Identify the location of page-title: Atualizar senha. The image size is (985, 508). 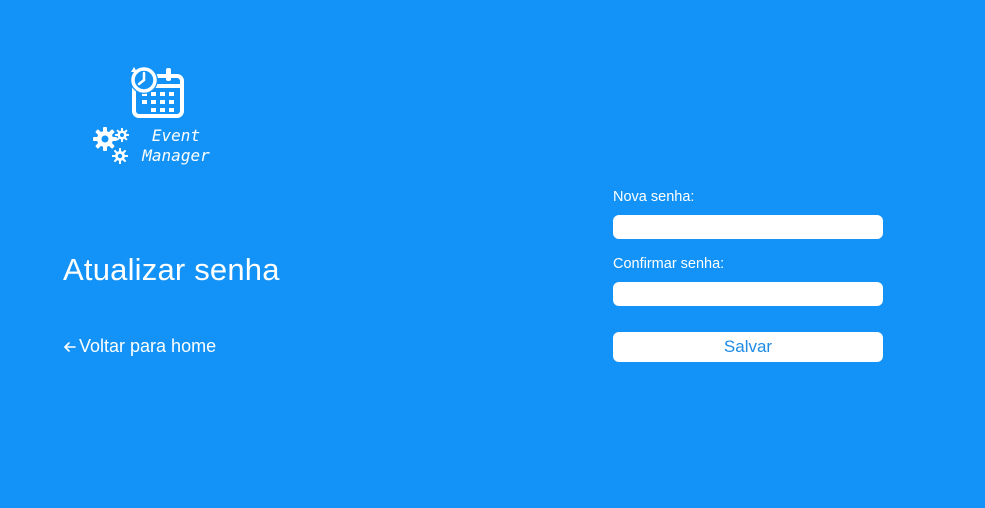
(171, 269).